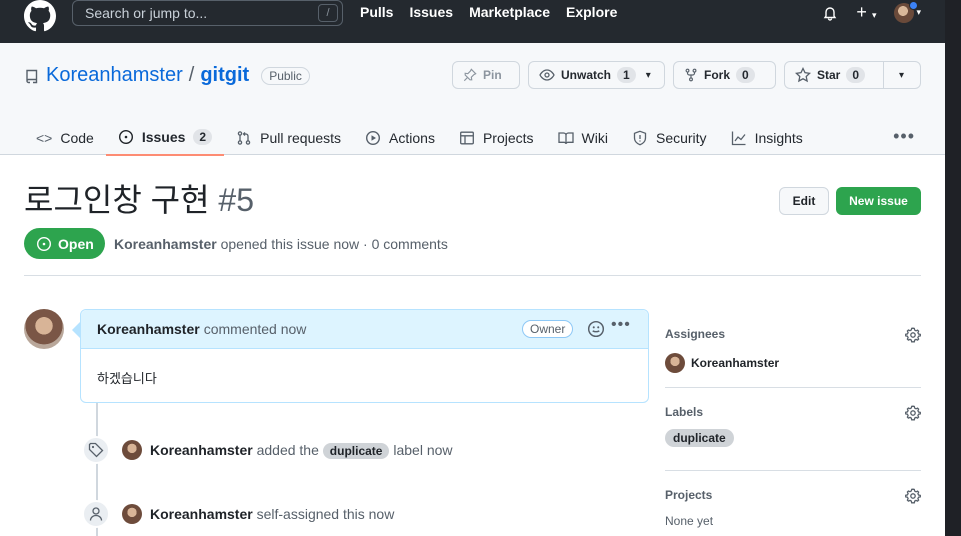 This screenshot has width=961, height=536. Describe the element at coordinates (681, 138) in the screenshot. I see `tab-label: Security` at that location.